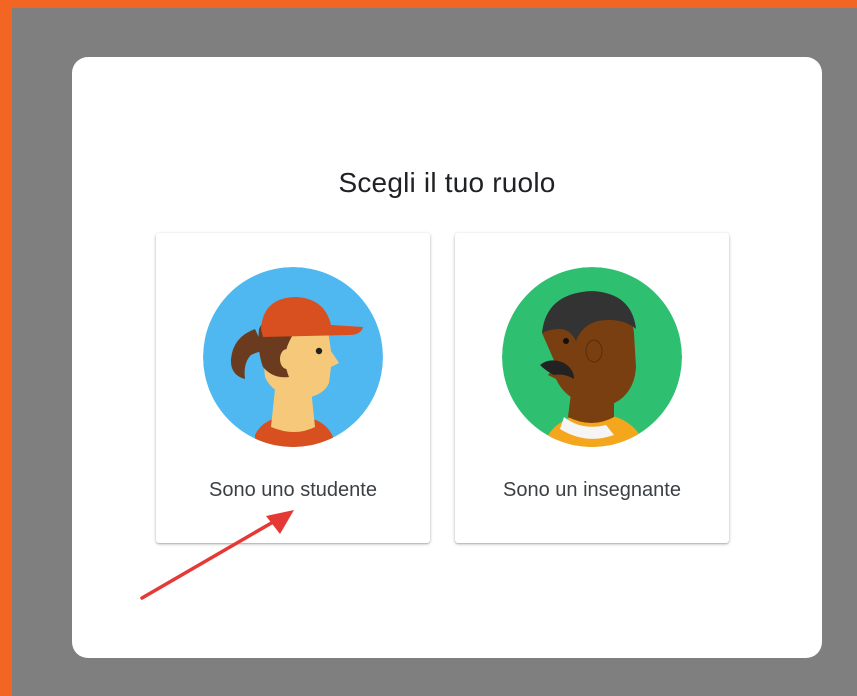 Image resolution: width=857 pixels, height=696 pixels. I want to click on teacher-avatar-icon, so click(592, 357).